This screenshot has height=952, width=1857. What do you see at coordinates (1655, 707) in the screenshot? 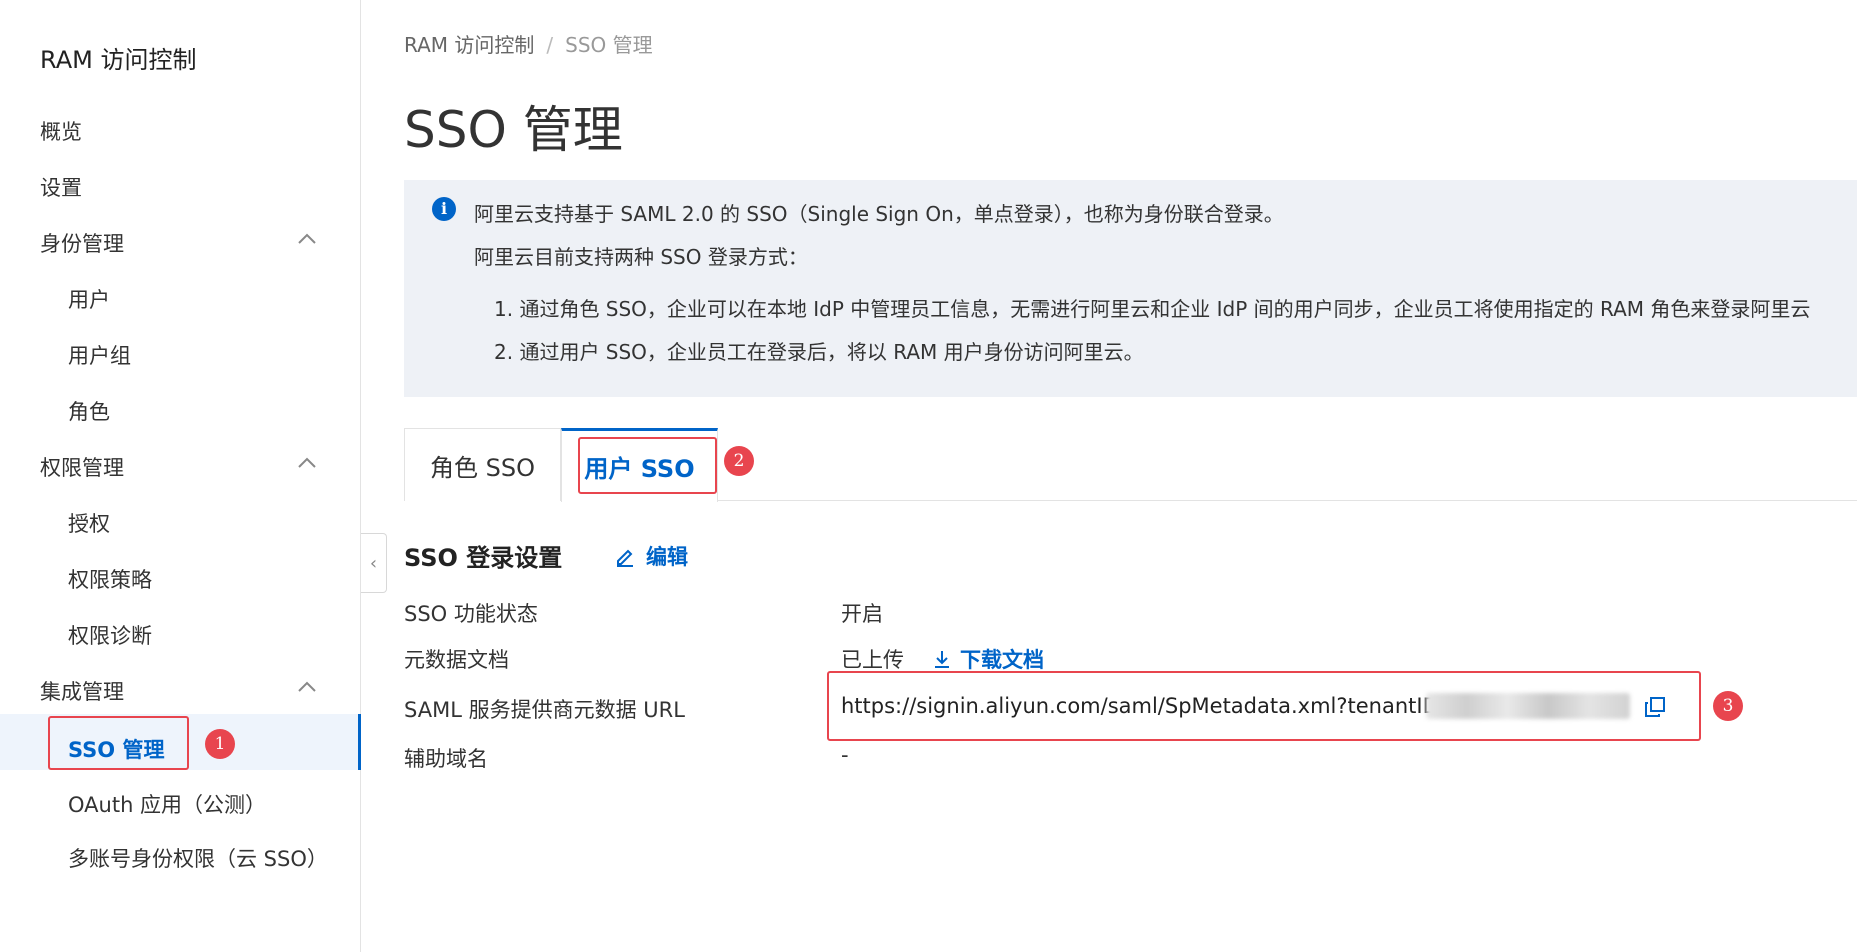
I see `copy-icon` at bounding box center [1655, 707].